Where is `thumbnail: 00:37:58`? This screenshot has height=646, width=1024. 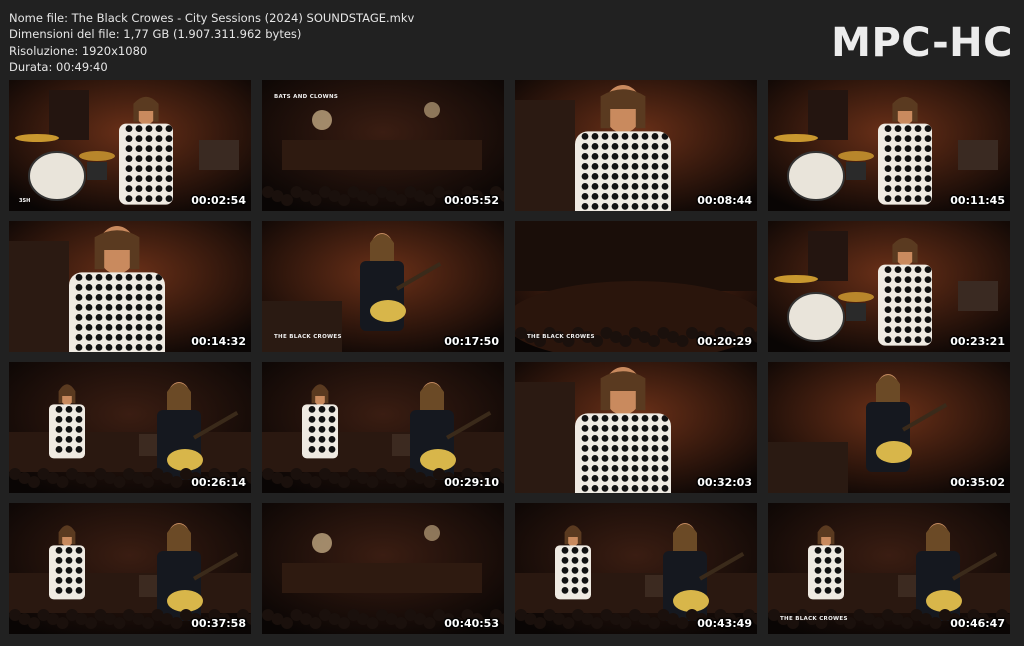
thumbnail: 00:37:58 is located at coordinates (130, 568).